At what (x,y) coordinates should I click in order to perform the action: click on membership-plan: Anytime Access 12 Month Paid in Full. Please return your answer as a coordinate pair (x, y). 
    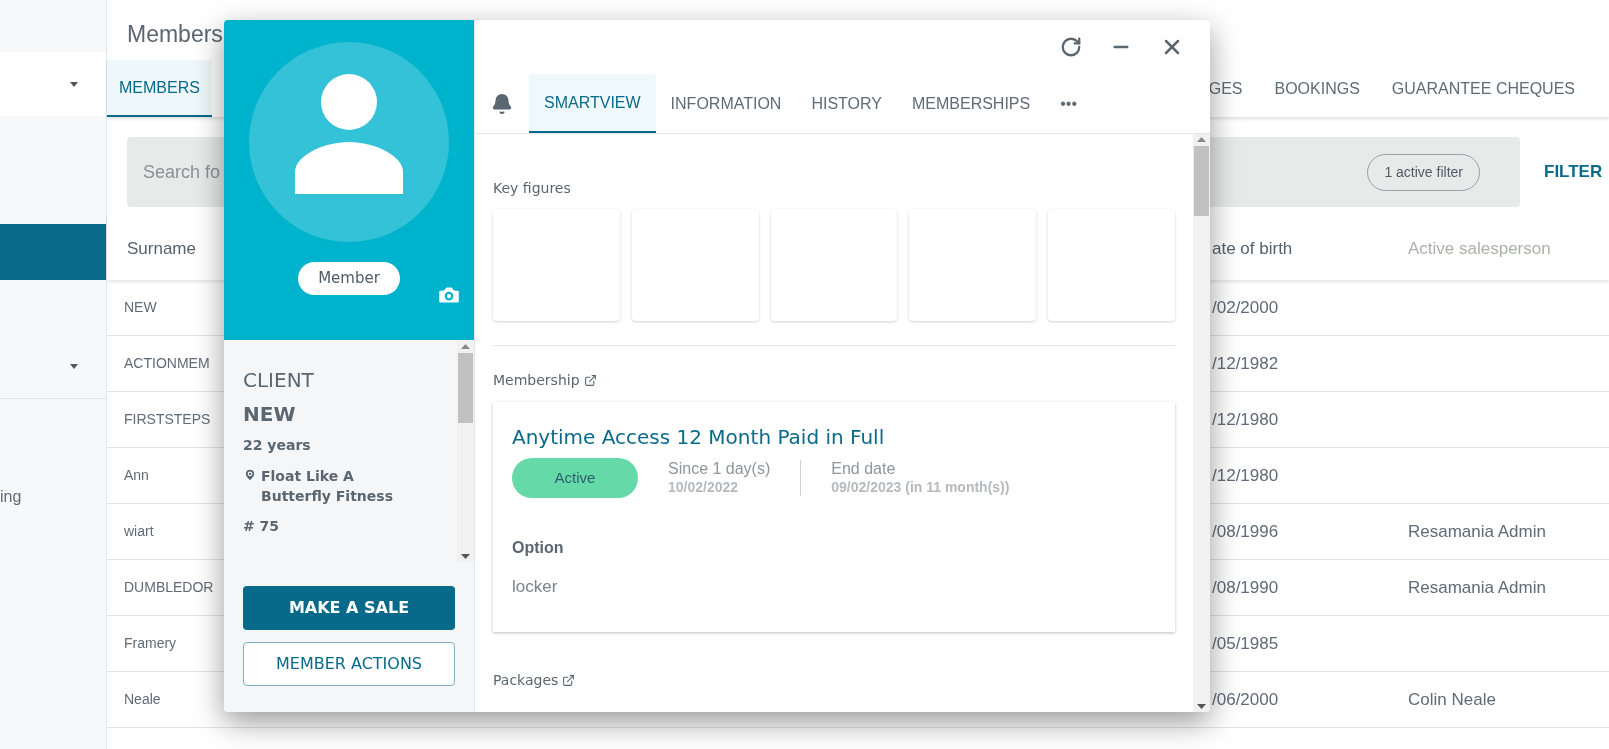
    Looking at the image, I should click on (834, 437).